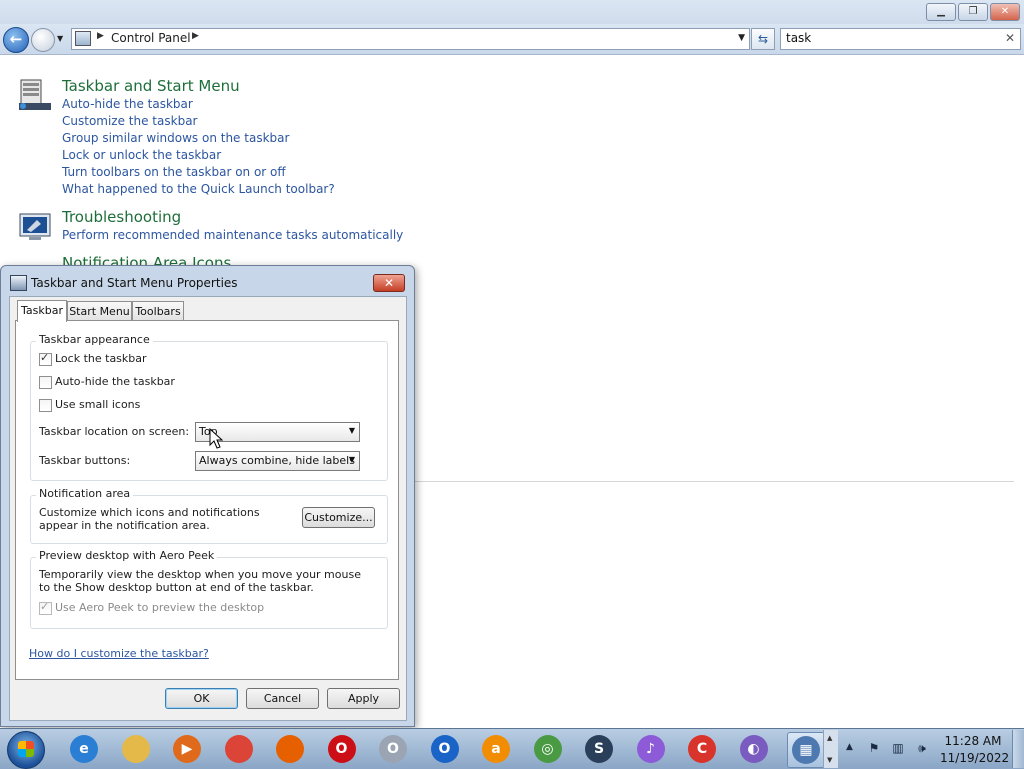  I want to click on refresh-button: ⇆, so click(763, 39).